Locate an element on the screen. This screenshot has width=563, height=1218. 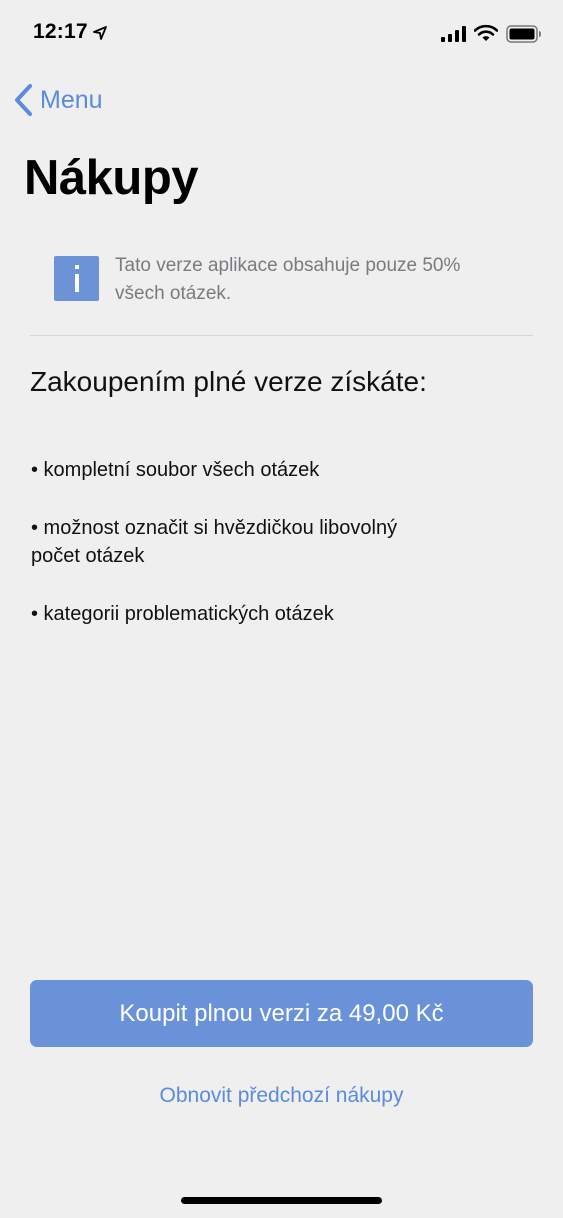
feature-item: • kompletní soubor všech otázek is located at coordinates (251, 470).